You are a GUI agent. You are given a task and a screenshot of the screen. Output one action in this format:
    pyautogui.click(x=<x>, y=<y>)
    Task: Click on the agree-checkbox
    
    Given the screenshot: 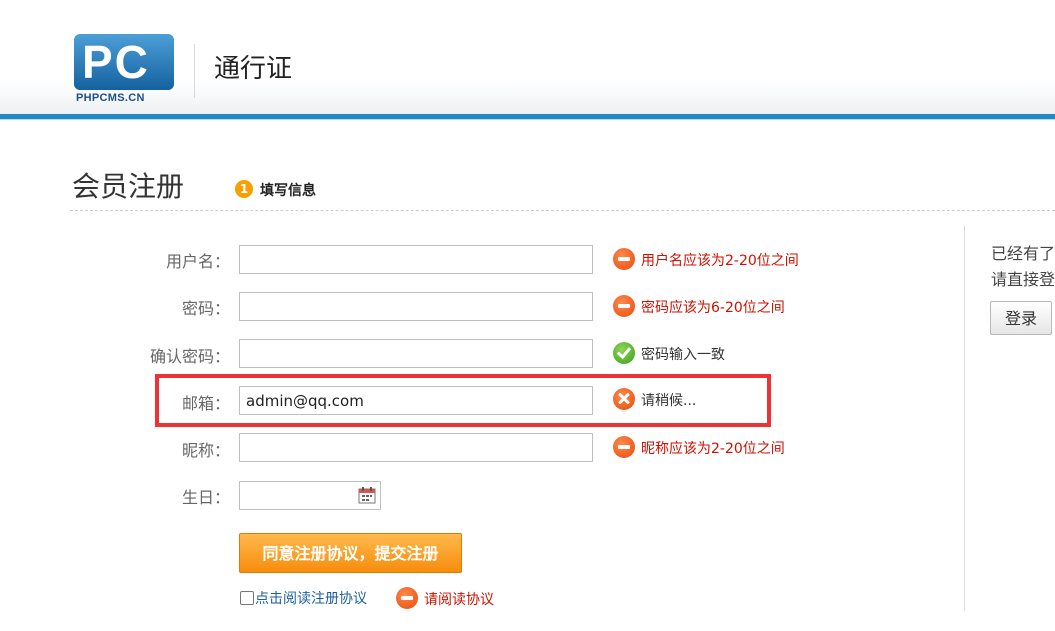 What is the action you would take?
    pyautogui.click(x=247, y=598)
    